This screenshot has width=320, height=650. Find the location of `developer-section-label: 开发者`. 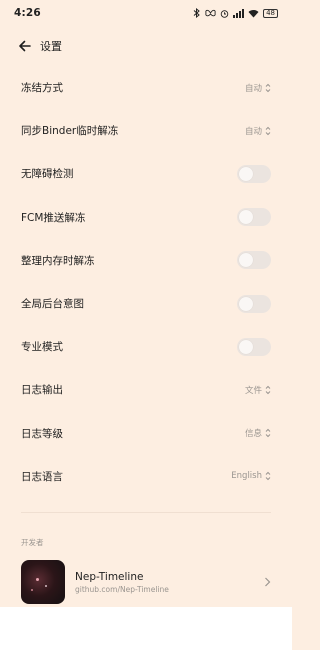

developer-section-label: 开发者 is located at coordinates (32, 542).